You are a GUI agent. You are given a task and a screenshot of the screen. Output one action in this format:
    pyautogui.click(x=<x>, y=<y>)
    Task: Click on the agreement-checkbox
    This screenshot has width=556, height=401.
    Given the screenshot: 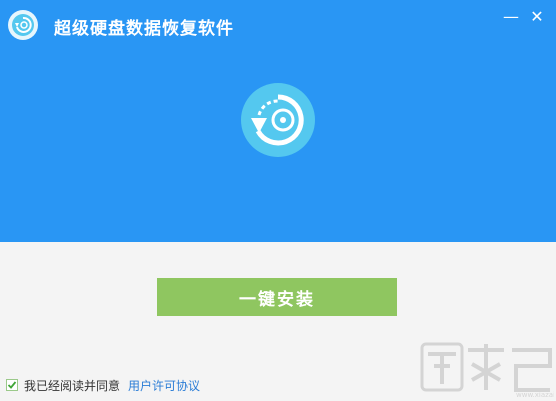 What is the action you would take?
    pyautogui.click(x=12, y=385)
    